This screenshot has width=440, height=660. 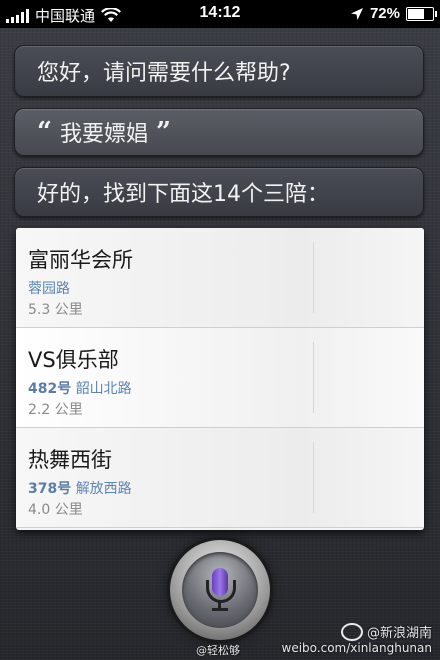 I want to click on quote-open-icon: “, so click(x=44, y=132).